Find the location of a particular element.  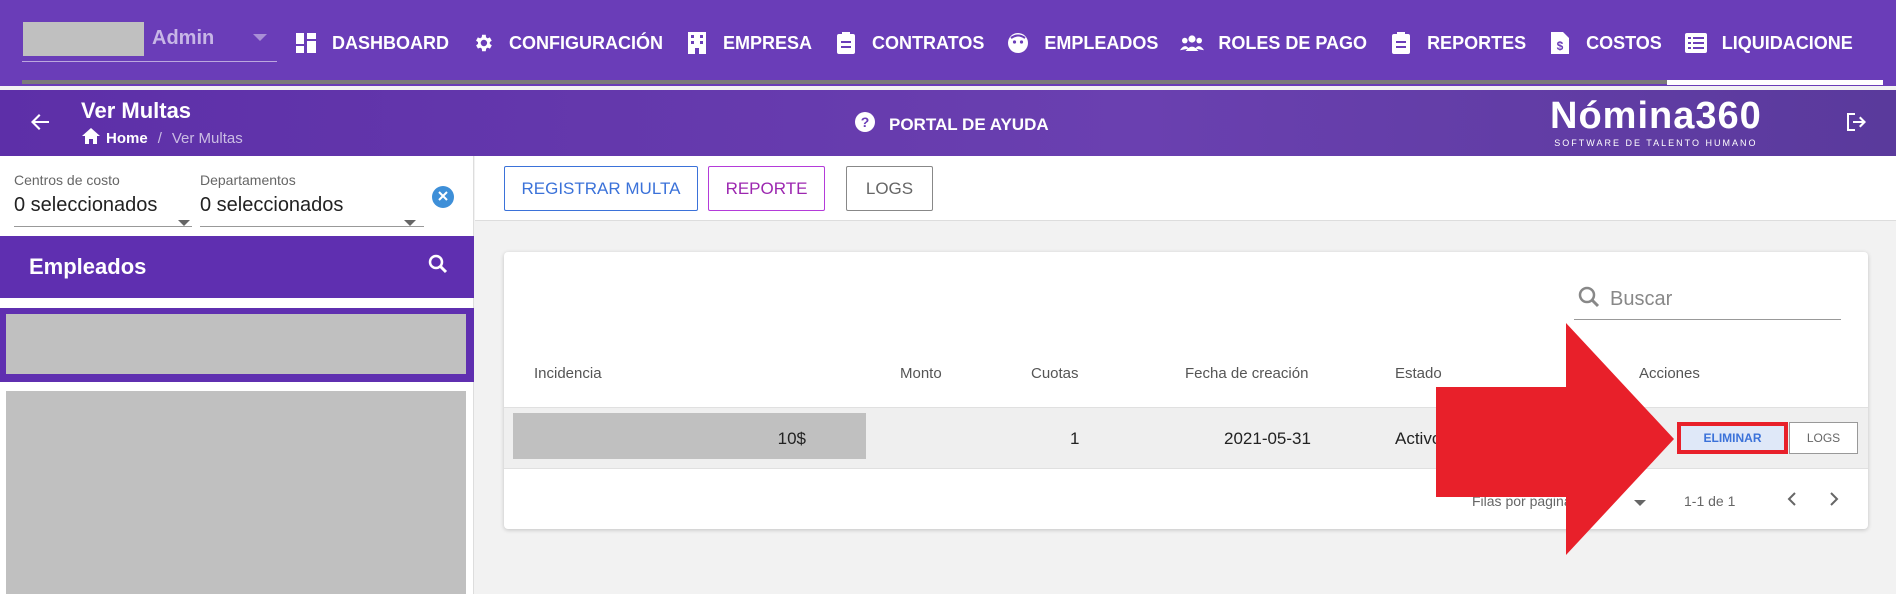

column-header-cuotas: Cuotas is located at coordinates (1055, 373).